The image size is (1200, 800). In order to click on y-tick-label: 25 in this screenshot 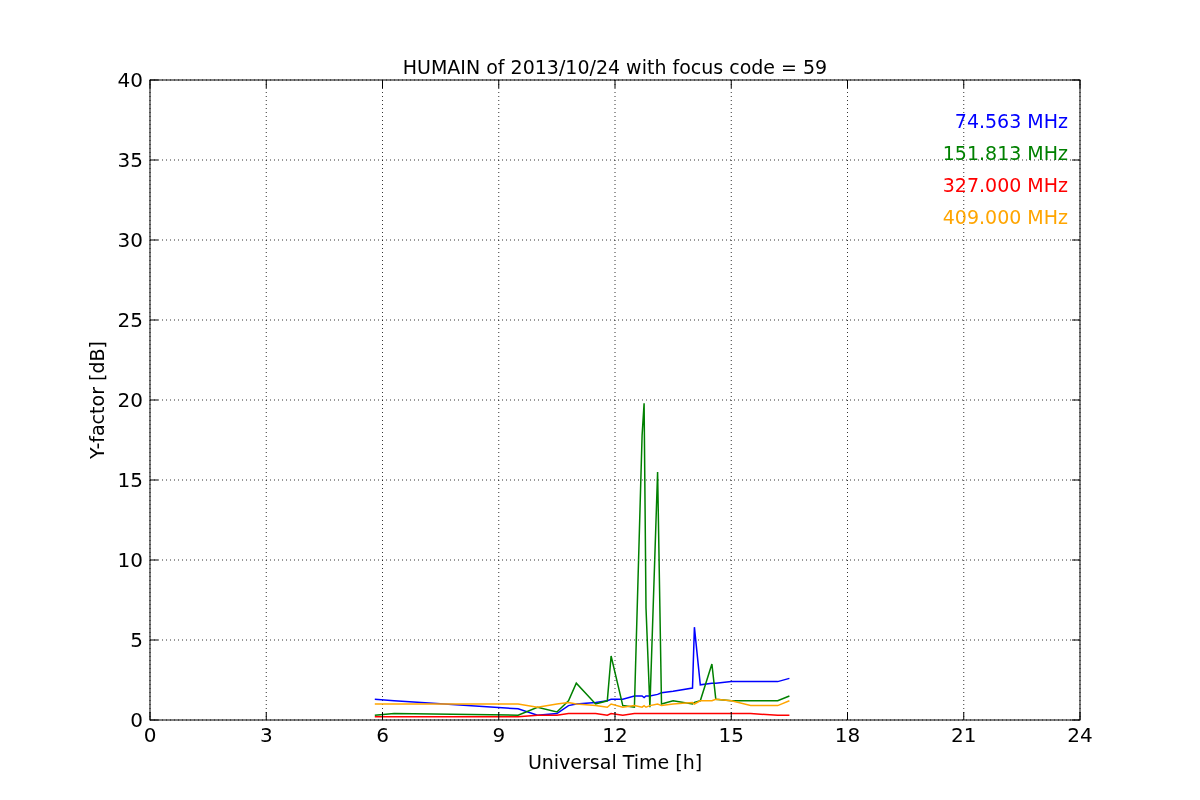, I will do `click(130, 320)`.